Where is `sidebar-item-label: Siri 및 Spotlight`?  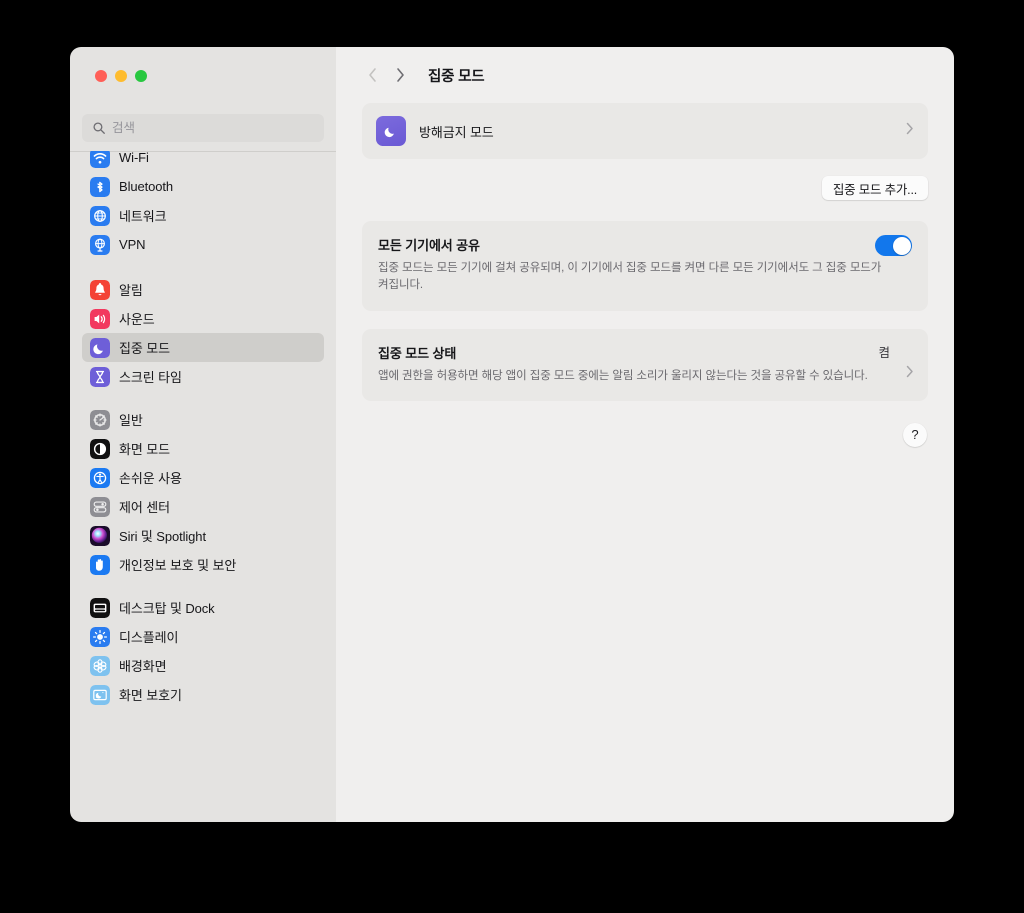 sidebar-item-label: Siri 및 Spotlight is located at coordinates (162, 536).